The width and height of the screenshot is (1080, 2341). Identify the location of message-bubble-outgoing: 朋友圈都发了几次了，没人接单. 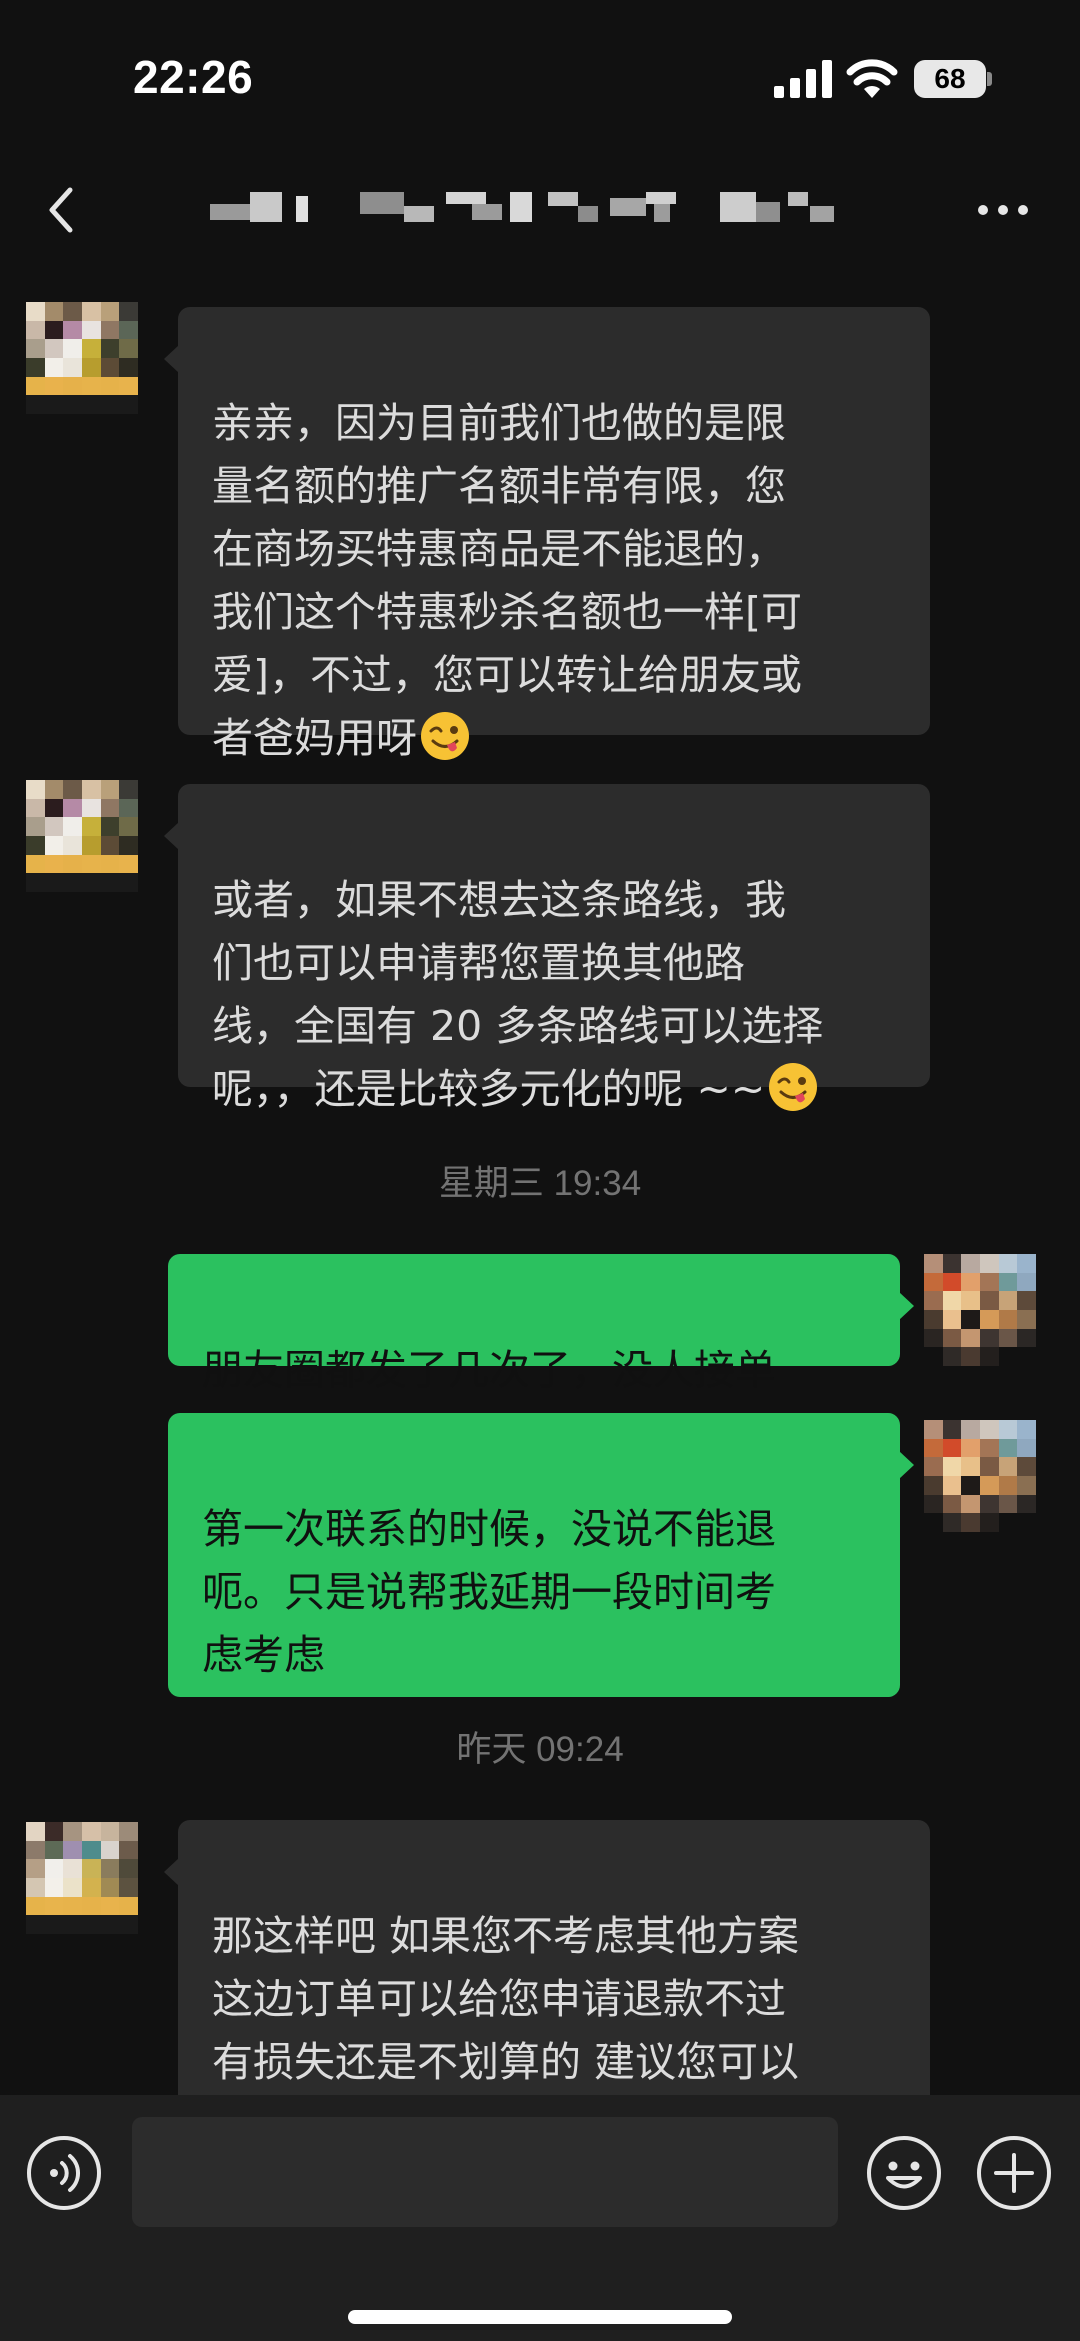
(541, 1324).